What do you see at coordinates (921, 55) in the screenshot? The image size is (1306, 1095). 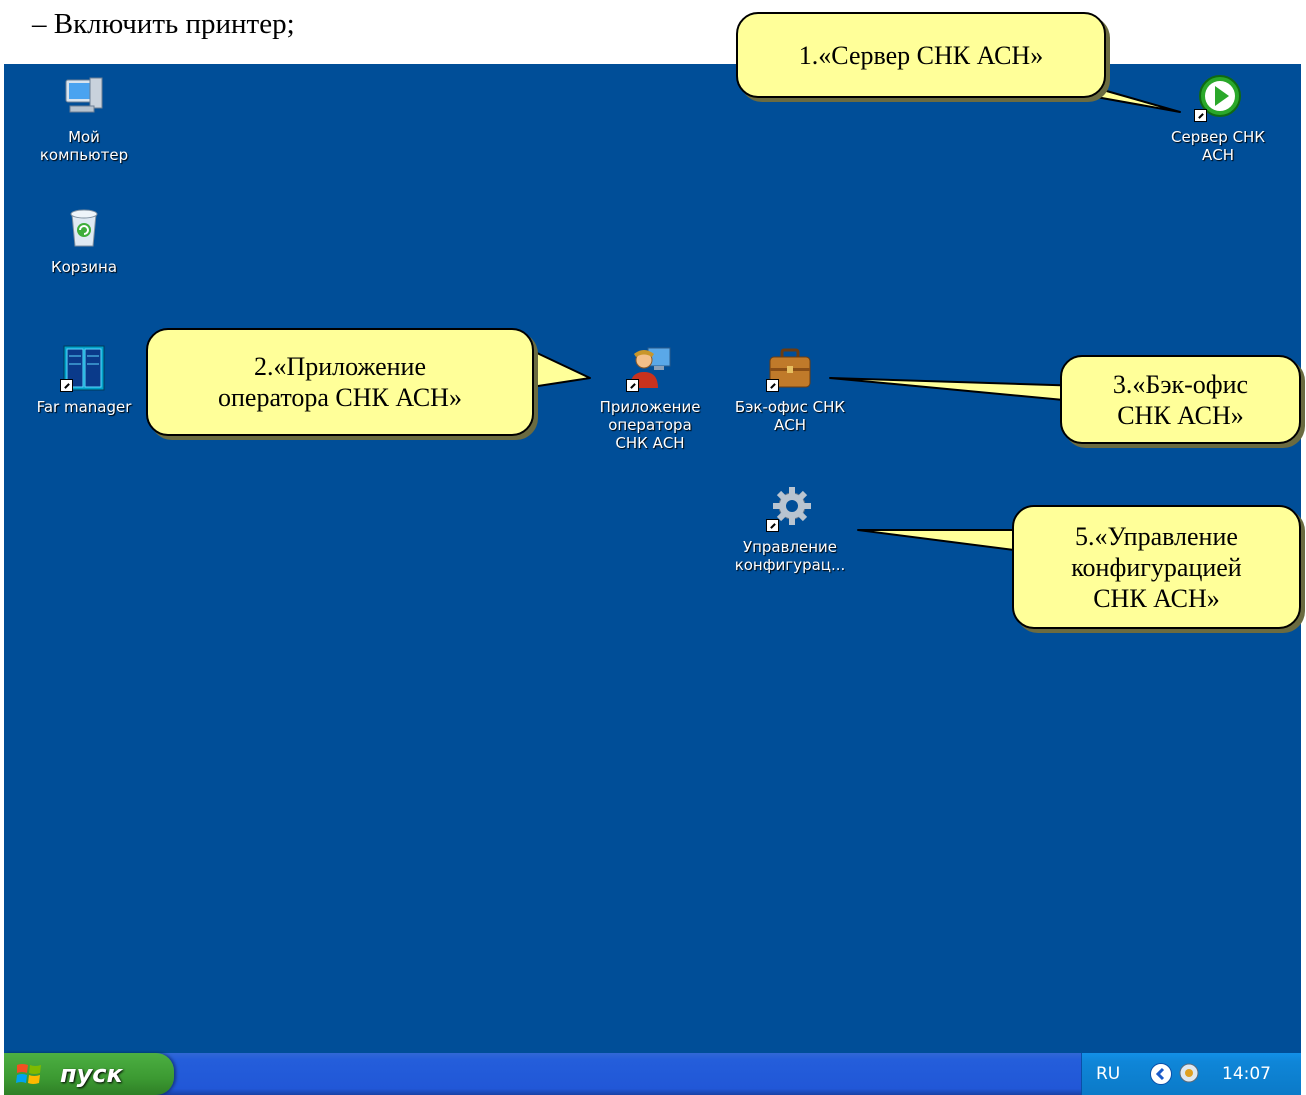 I see `callout-server: 1.«Сервер СНК АСН»` at bounding box center [921, 55].